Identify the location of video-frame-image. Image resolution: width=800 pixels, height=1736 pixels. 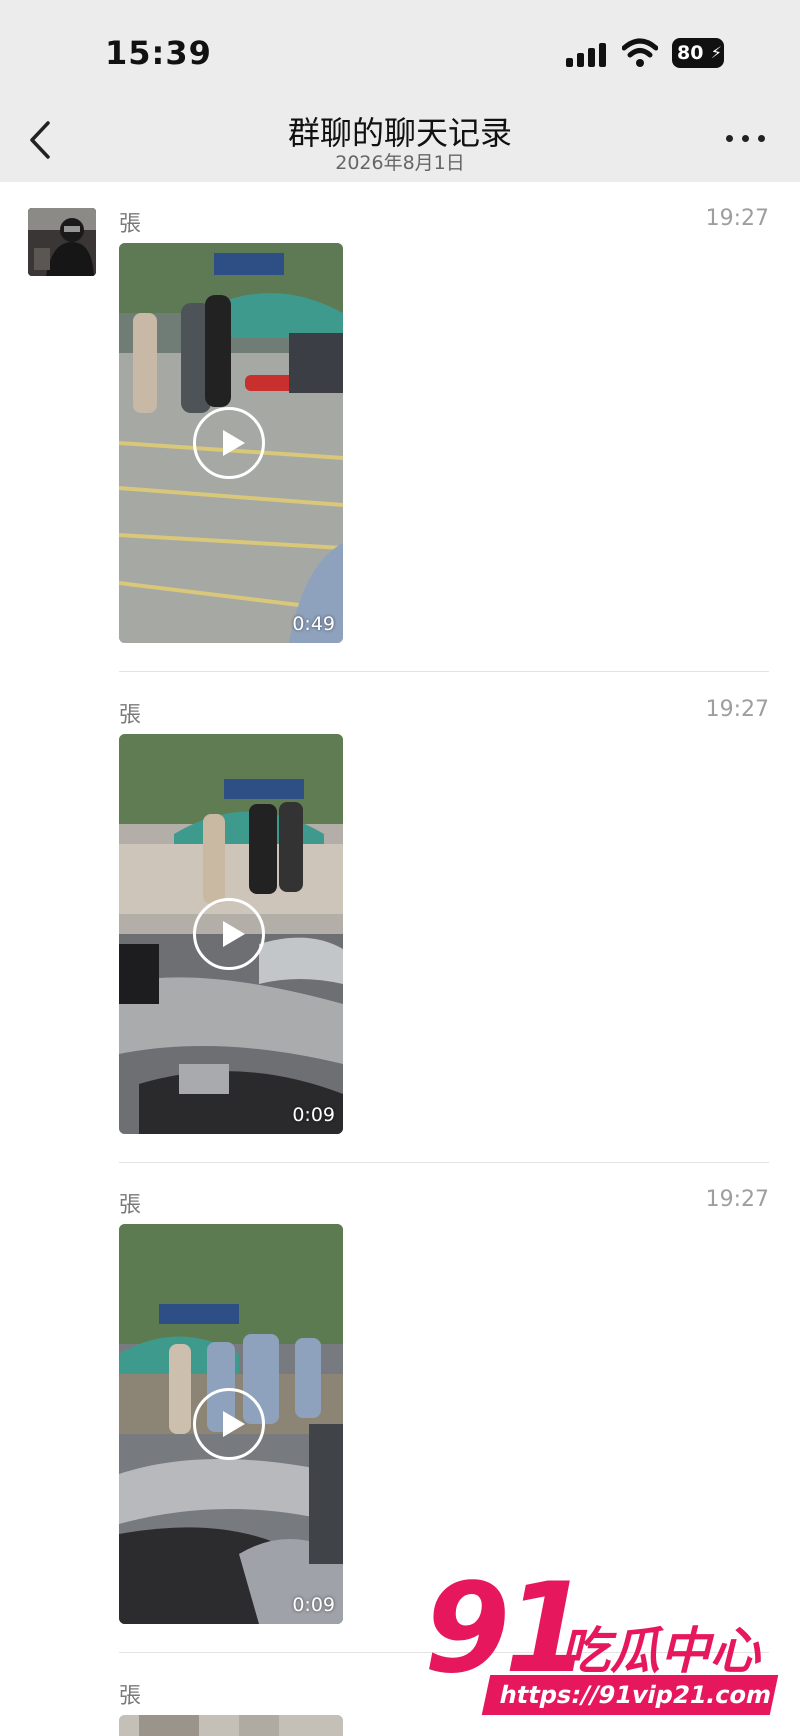
(231, 1725).